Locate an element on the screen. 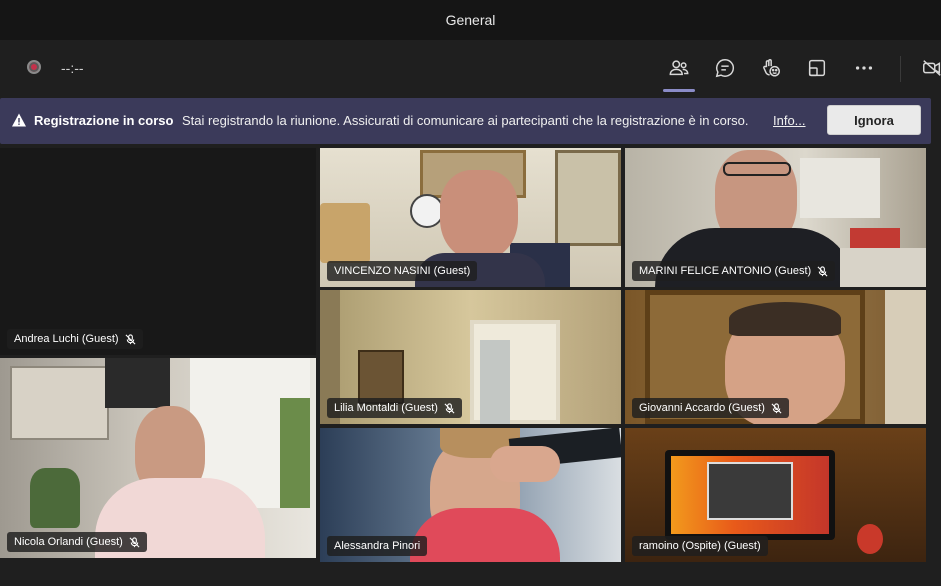  participant-nametag: Nicola Orlandi (Guest) is located at coordinates (77, 542).